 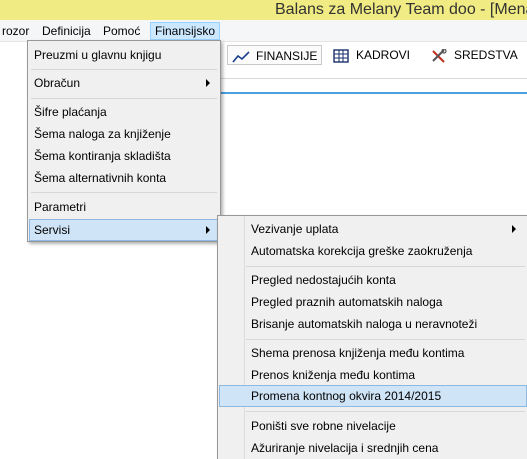 What do you see at coordinates (362, 251) in the screenshot?
I see `menu-item-label: Automatska korekcija greške zaokruženja` at bounding box center [362, 251].